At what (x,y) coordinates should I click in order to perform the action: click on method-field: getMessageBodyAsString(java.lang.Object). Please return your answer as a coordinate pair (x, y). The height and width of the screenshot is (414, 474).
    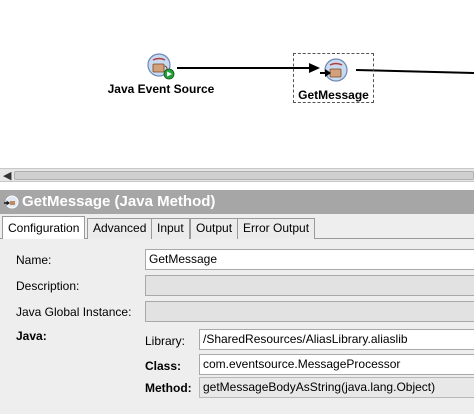
    Looking at the image, I should click on (336, 387).